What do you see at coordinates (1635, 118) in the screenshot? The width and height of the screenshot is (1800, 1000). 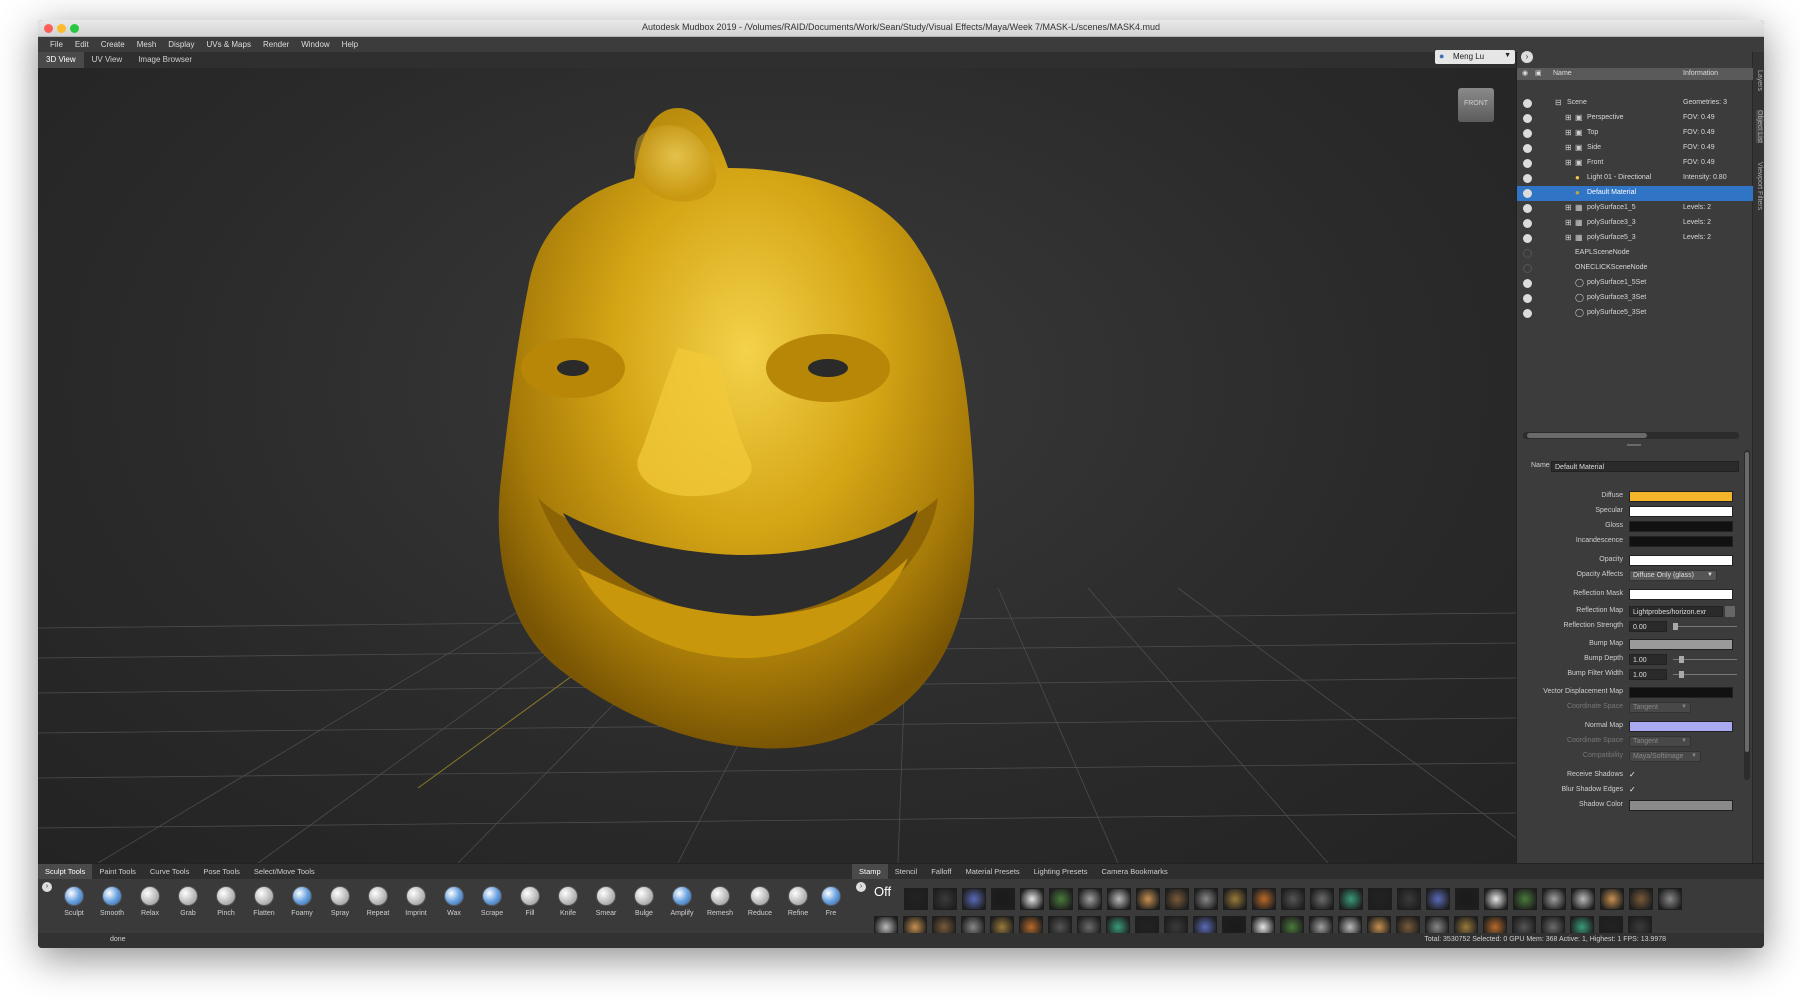 I see `list-item: ⊞ ▣ Perspective FOV: 0.49` at bounding box center [1635, 118].